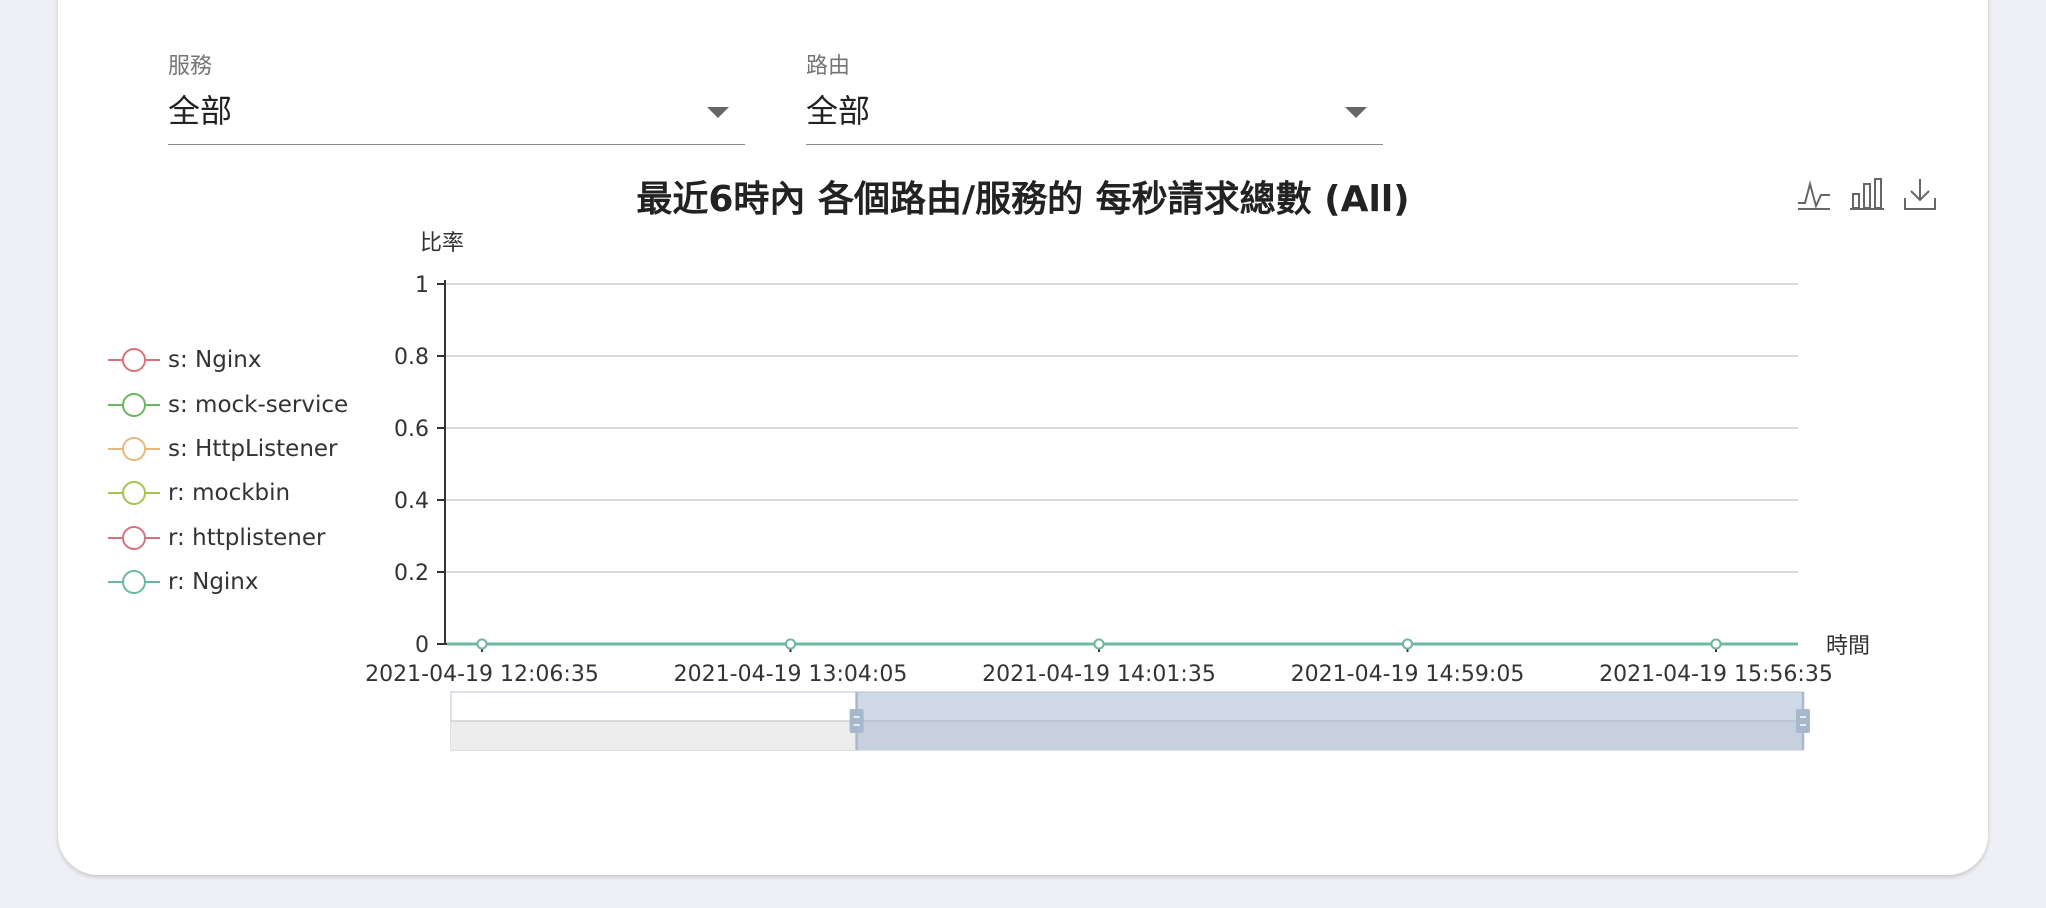 The image size is (2046, 908). What do you see at coordinates (1099, 674) in the screenshot?
I see `x-tick-label: 2021-04-19 14:01:35` at bounding box center [1099, 674].